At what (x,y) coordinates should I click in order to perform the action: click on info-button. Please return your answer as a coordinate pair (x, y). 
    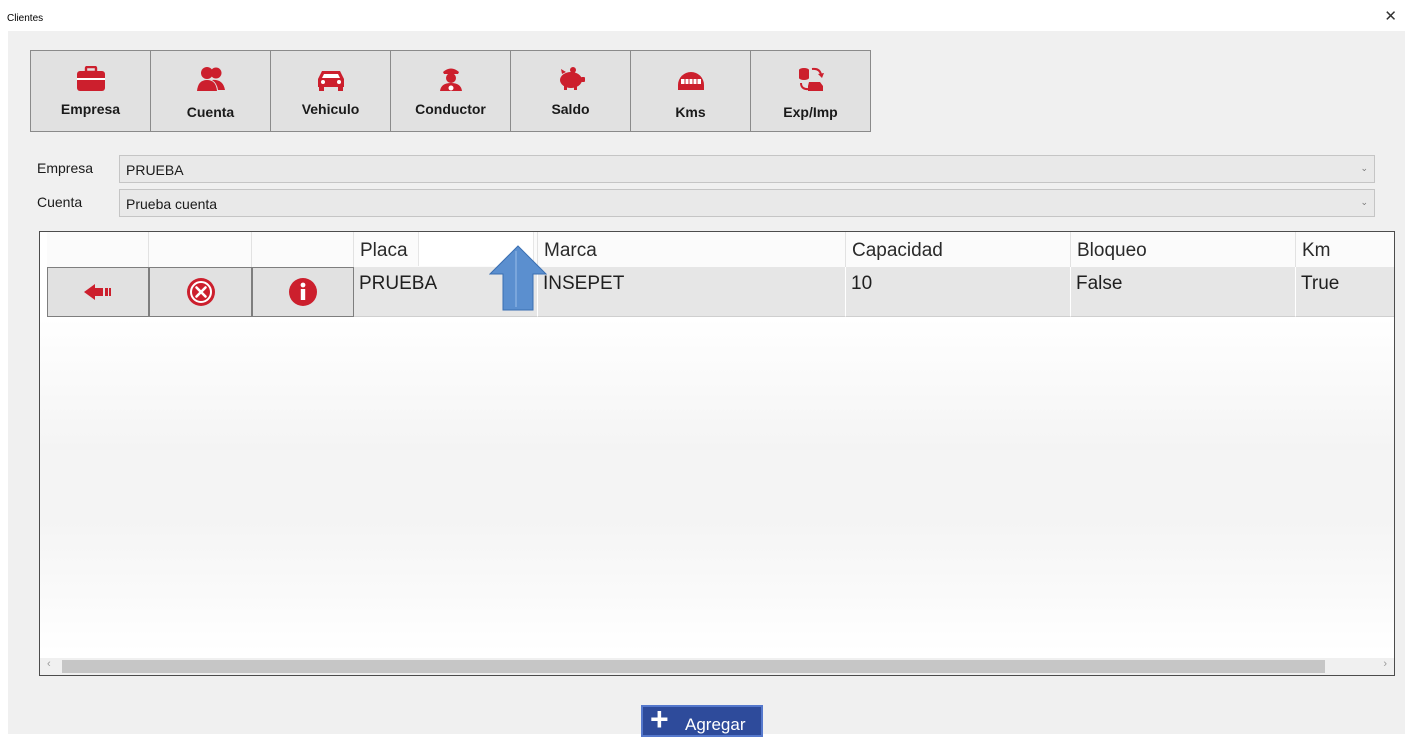
    Looking at the image, I should click on (303, 292).